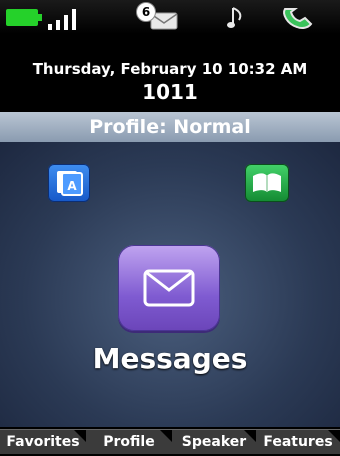  What do you see at coordinates (298, 441) in the screenshot?
I see `softkey-features: Features` at bounding box center [298, 441].